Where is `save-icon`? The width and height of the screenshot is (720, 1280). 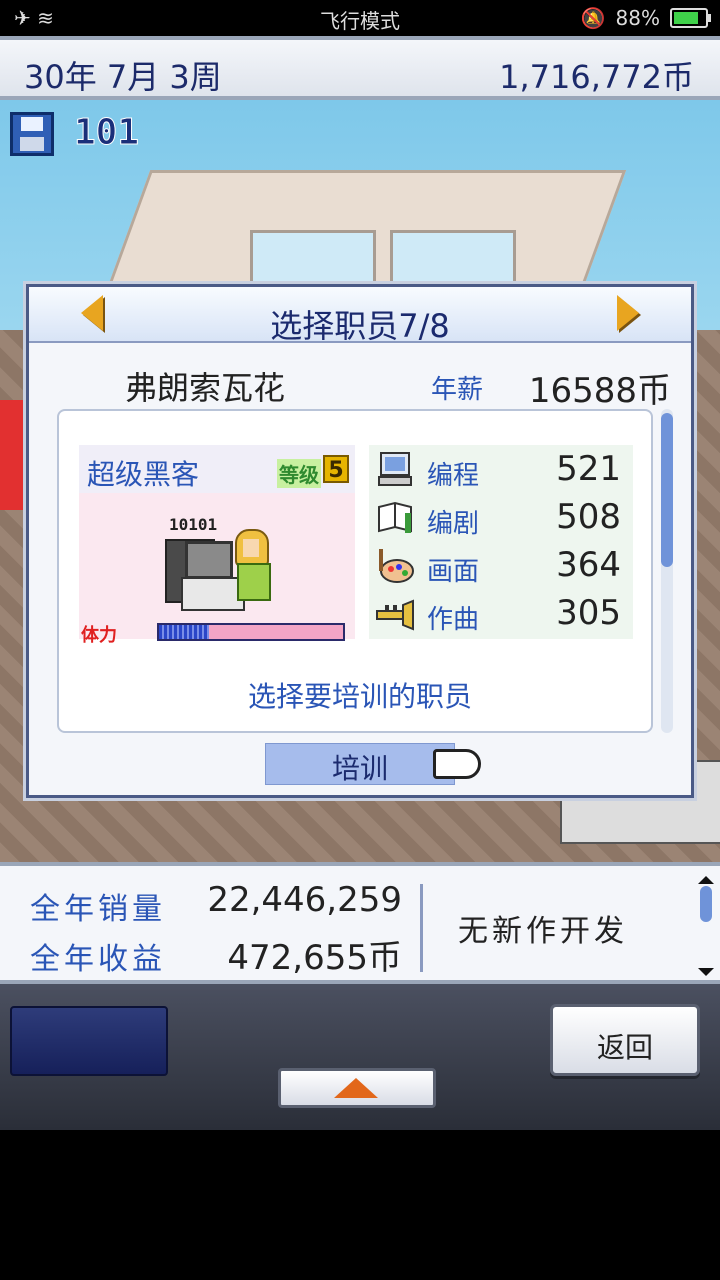
save-icon is located at coordinates (32, 134).